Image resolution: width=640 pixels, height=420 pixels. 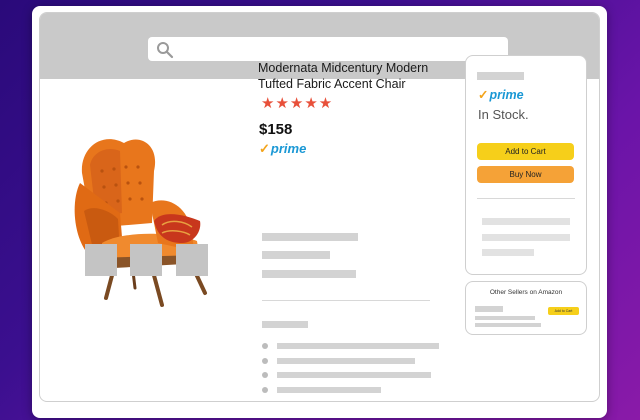 What do you see at coordinates (276, 129) in the screenshot?
I see `product-price: $158` at bounding box center [276, 129].